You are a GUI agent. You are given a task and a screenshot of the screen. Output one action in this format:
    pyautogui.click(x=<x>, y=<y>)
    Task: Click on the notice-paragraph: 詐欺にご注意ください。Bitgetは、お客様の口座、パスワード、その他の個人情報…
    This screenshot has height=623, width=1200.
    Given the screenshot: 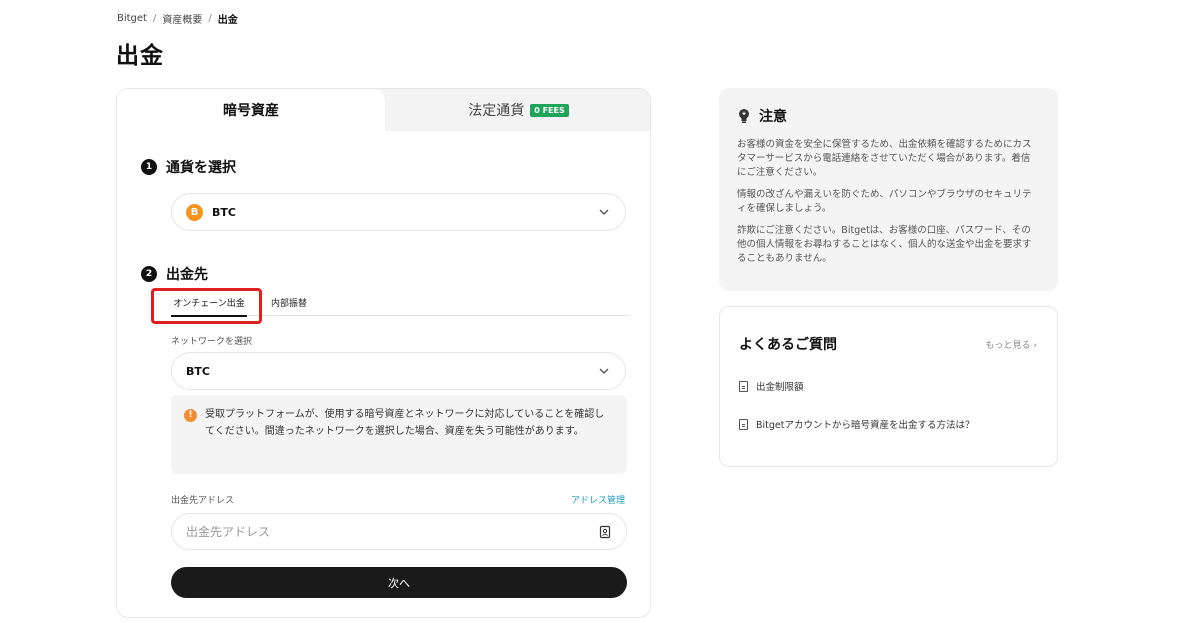 What is the action you would take?
    pyautogui.click(x=884, y=244)
    